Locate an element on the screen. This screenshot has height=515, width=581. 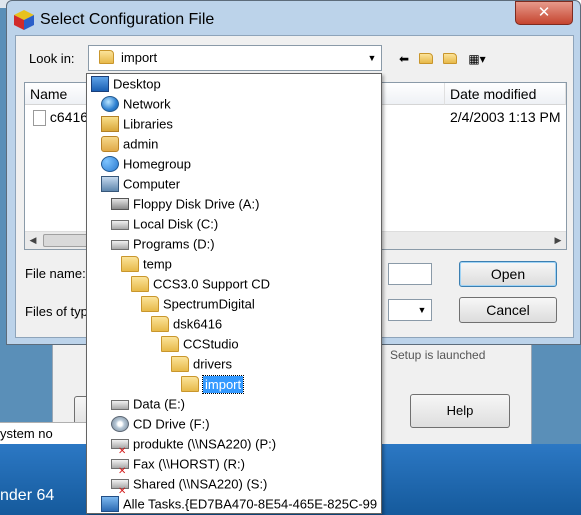
back-arrow-icon: ⬅ is located at coordinates (404, 59).